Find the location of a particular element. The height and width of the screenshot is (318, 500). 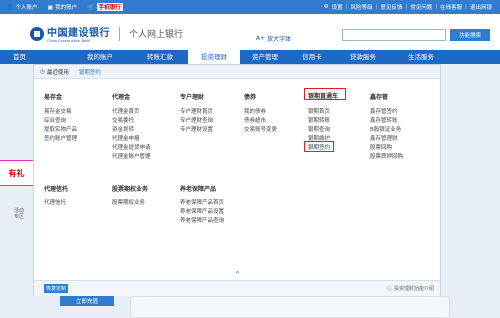

menu-item: 代理金账户管理 is located at coordinates (131, 156).